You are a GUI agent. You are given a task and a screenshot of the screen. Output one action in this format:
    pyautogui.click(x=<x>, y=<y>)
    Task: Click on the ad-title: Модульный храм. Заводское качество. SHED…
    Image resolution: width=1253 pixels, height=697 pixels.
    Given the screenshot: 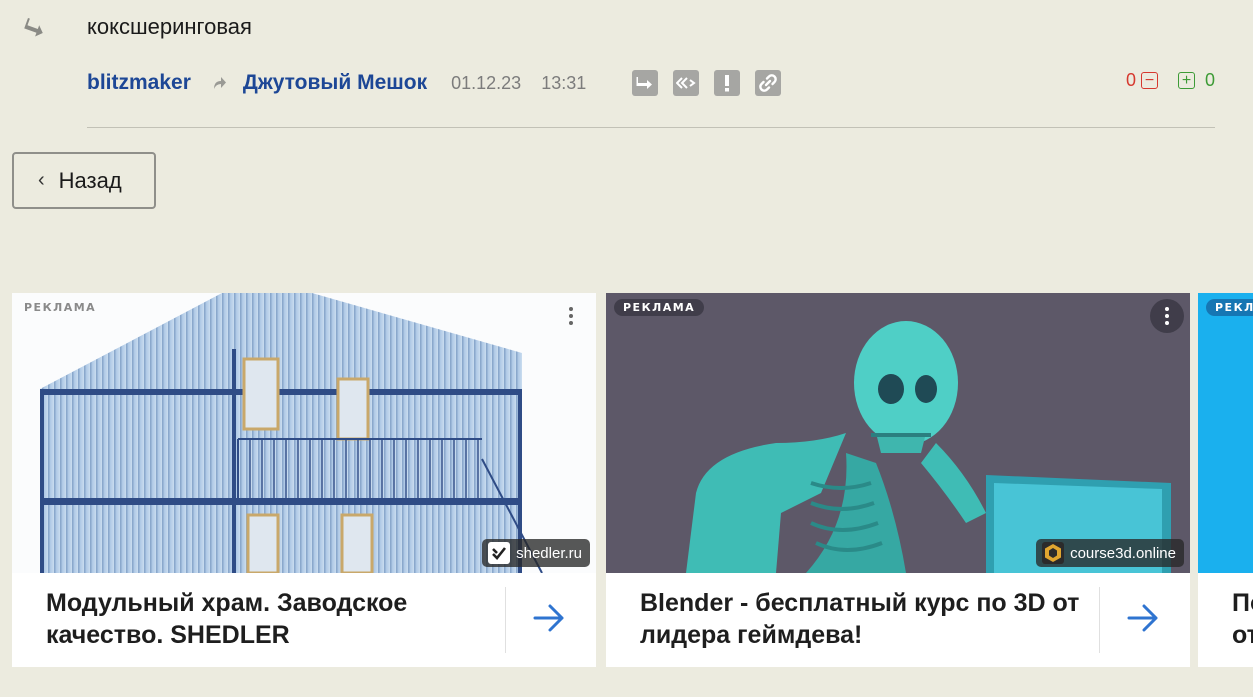 What is the action you would take?
    pyautogui.click(x=266, y=619)
    